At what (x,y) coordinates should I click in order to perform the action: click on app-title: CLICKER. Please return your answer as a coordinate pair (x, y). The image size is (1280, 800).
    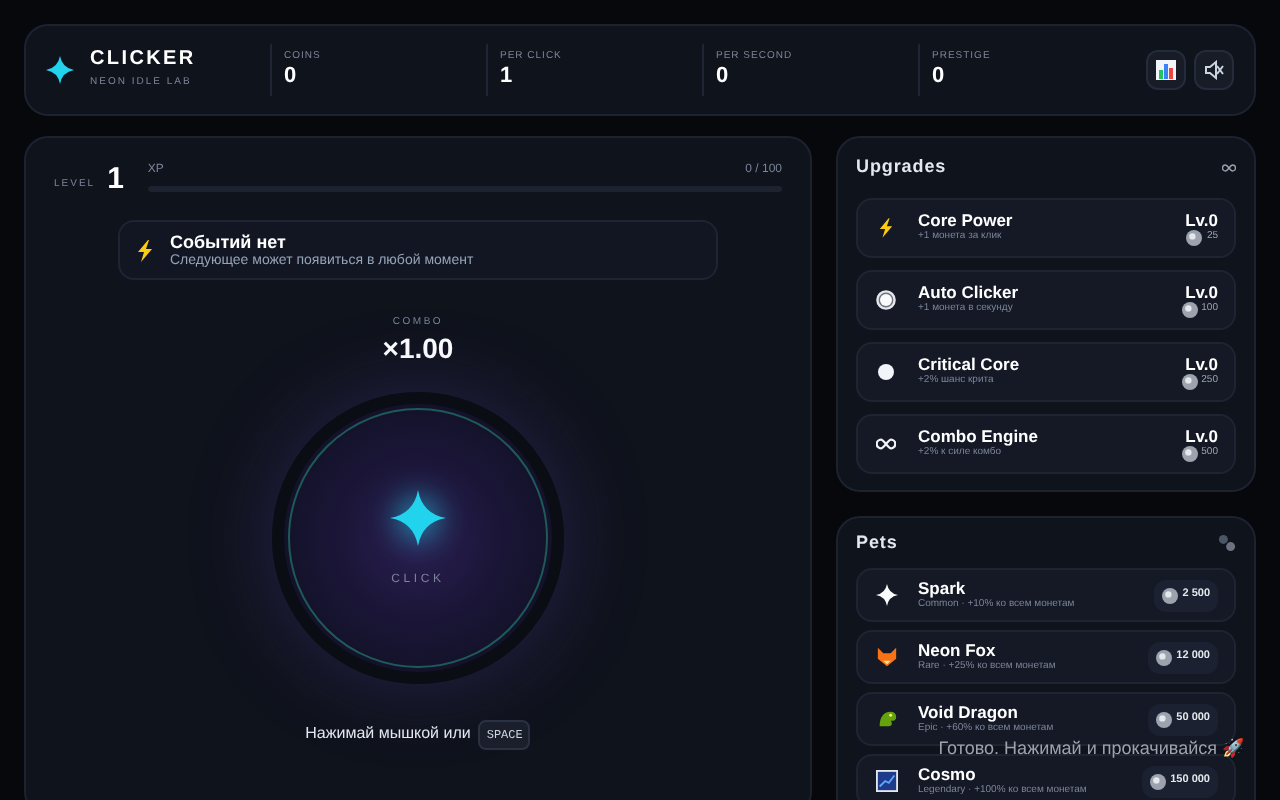
    Looking at the image, I should click on (143, 60).